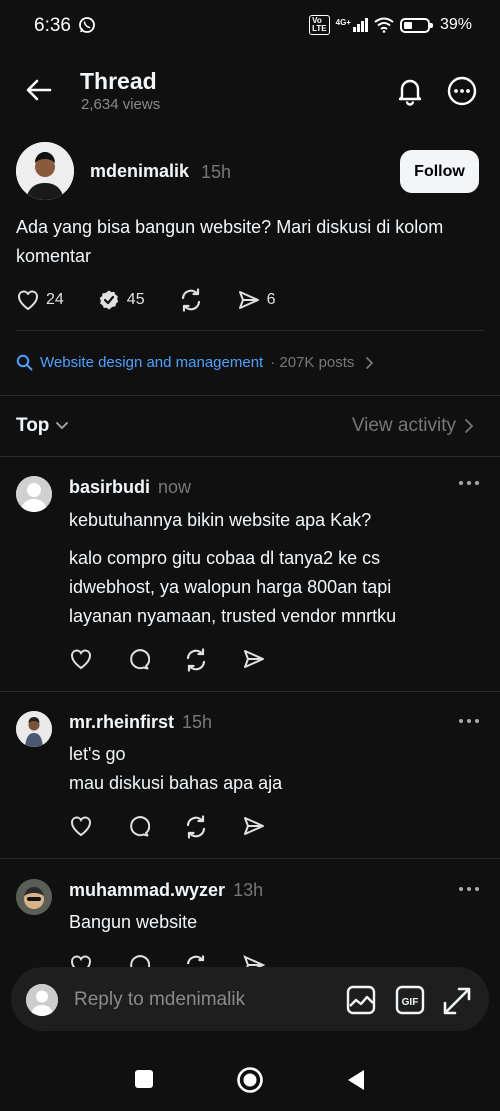  Describe the element at coordinates (462, 91) in the screenshot. I see `more-options-icon` at that location.